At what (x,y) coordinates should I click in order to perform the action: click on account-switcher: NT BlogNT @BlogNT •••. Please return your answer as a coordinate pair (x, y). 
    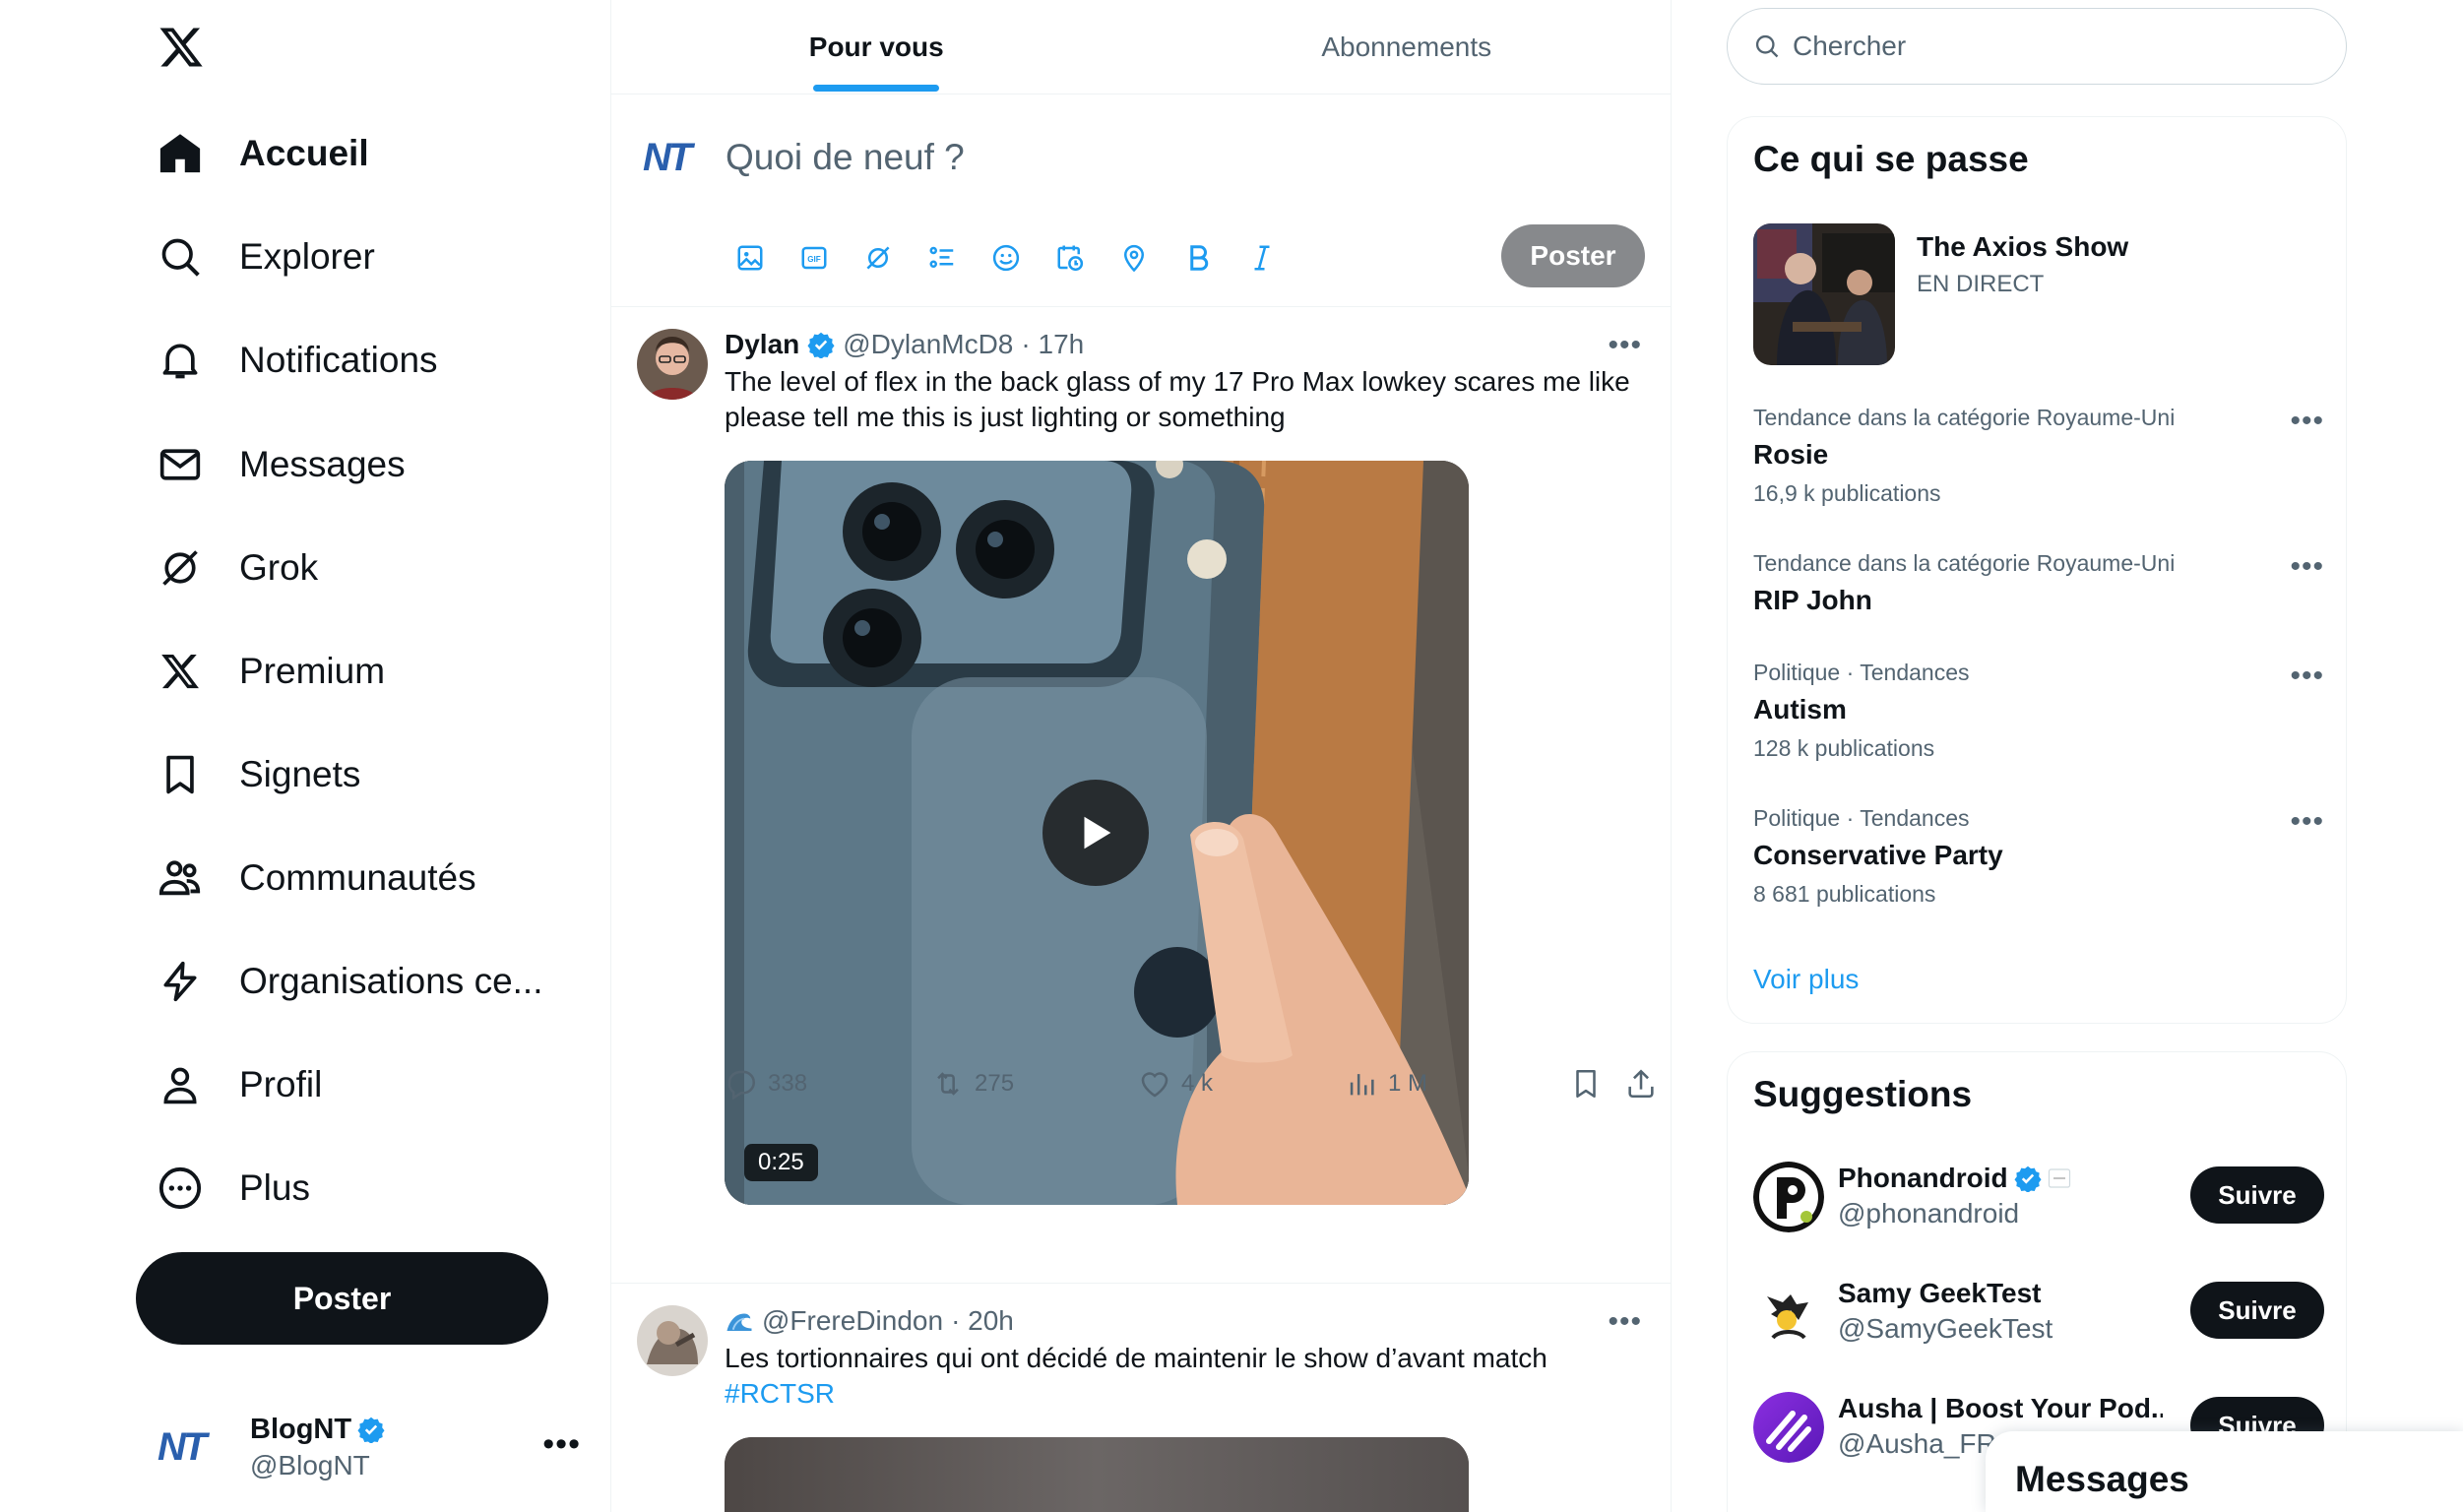
    Looking at the image, I should click on (369, 1447).